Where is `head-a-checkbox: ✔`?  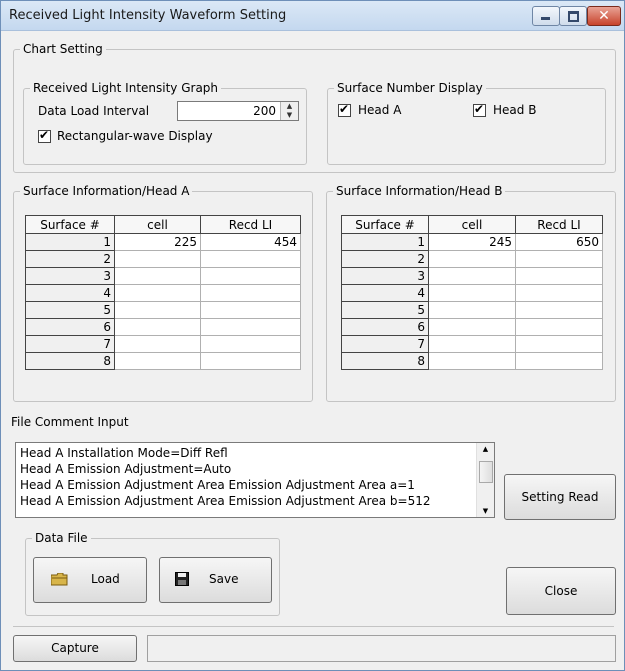
head-a-checkbox: ✔ is located at coordinates (344, 109).